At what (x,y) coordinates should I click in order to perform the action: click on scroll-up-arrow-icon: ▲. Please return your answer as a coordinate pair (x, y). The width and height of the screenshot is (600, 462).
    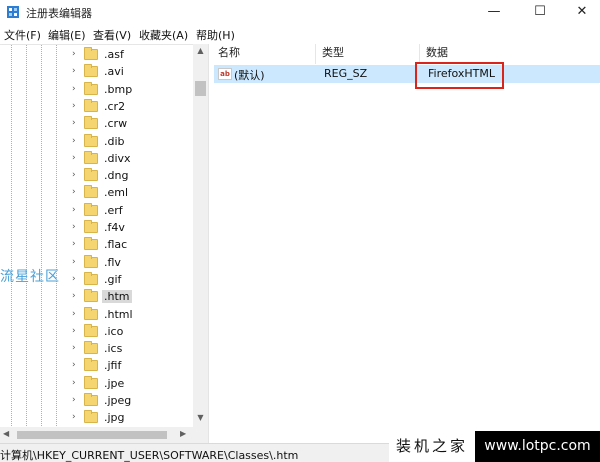
    Looking at the image, I should click on (200, 50).